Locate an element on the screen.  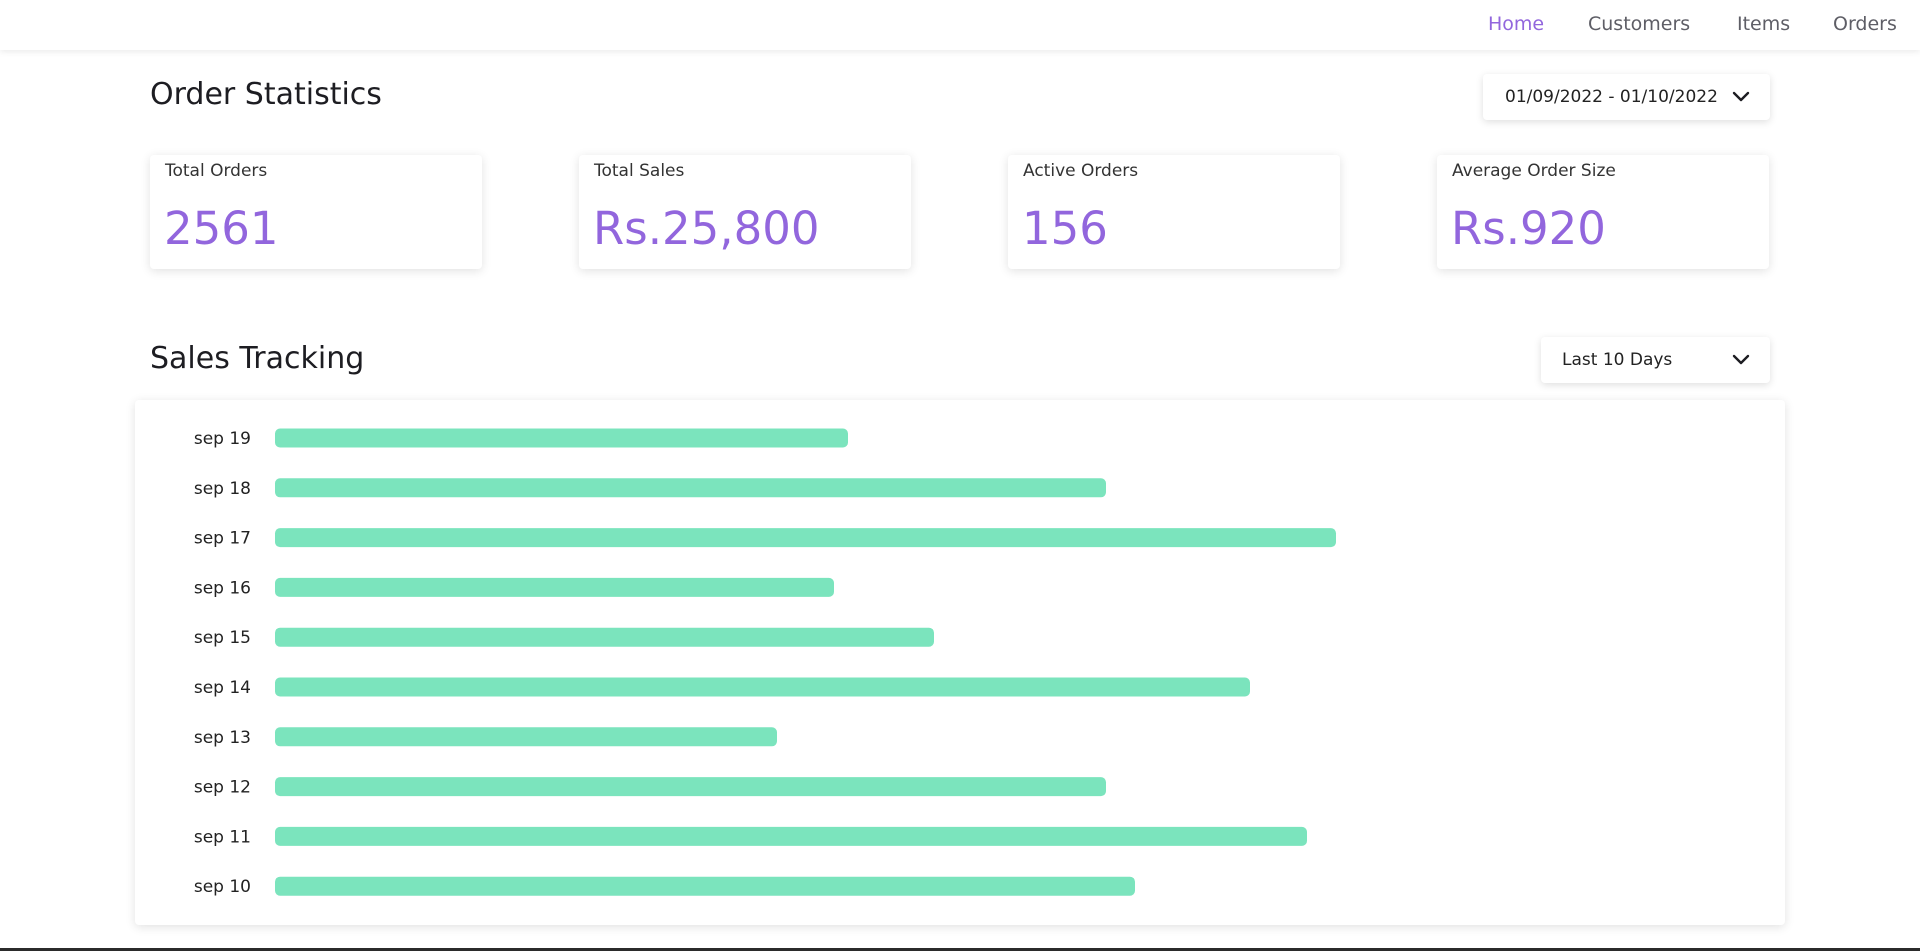
bar-category-label: sep 16 is located at coordinates (222, 588).